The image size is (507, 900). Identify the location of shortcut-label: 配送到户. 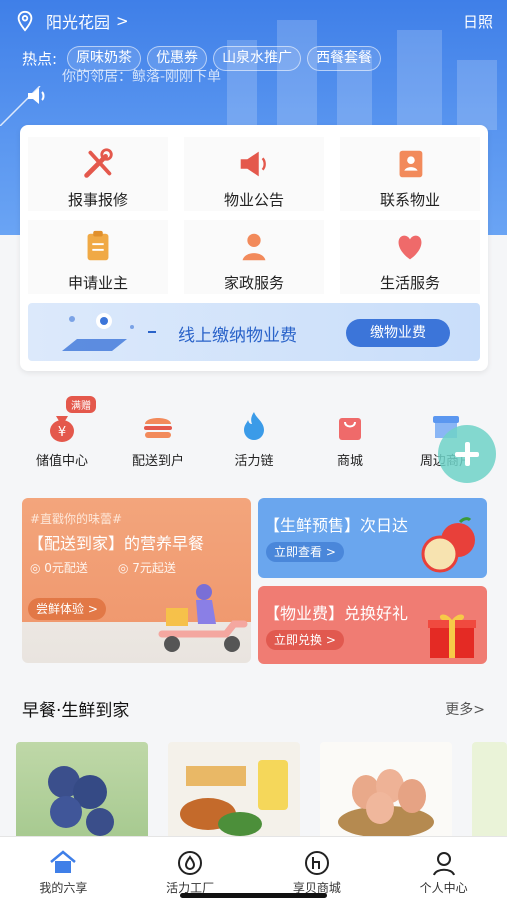
(157, 461).